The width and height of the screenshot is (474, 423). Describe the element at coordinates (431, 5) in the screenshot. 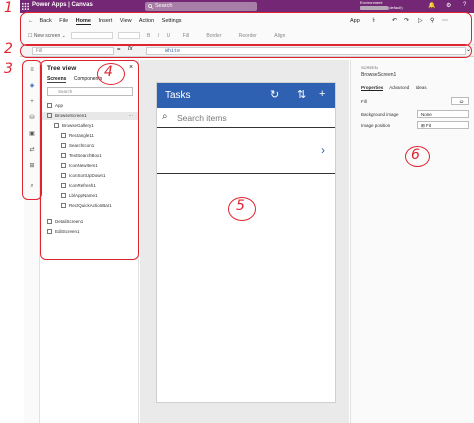

I see `bell-icon: 🔔` at that location.